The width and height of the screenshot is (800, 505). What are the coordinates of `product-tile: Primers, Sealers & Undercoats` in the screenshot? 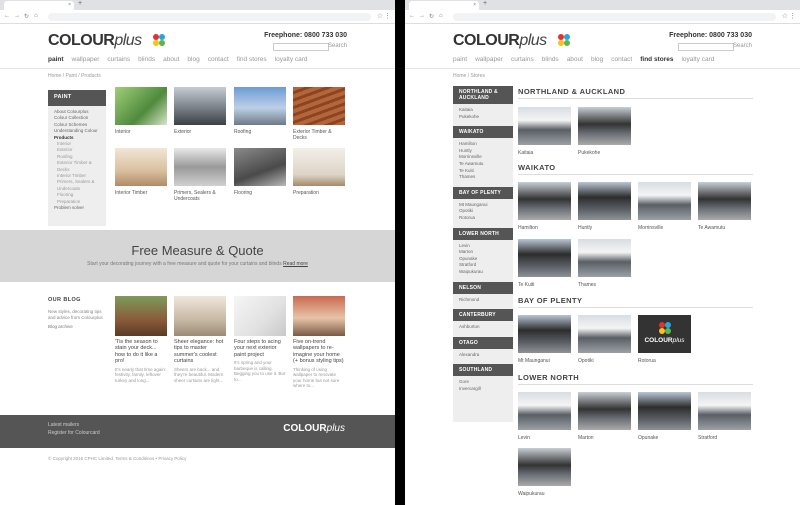 It's located at (200, 175).